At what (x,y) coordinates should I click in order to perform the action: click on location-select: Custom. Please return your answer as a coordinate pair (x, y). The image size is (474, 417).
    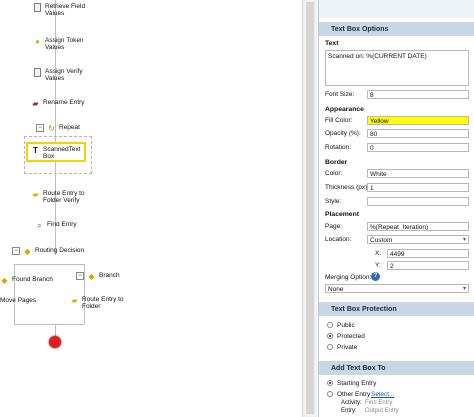
    Looking at the image, I should click on (418, 239).